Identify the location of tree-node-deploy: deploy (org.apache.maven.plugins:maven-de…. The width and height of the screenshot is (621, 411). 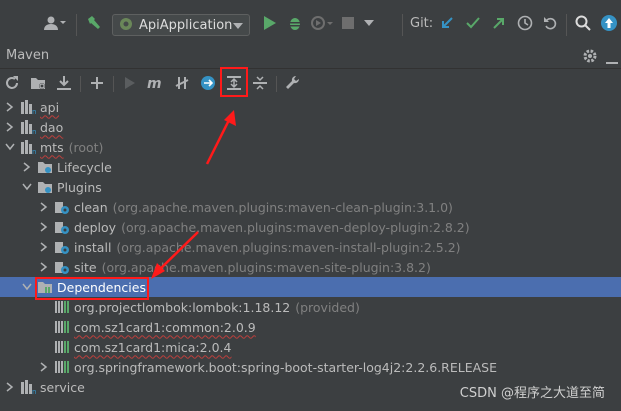
(310, 227).